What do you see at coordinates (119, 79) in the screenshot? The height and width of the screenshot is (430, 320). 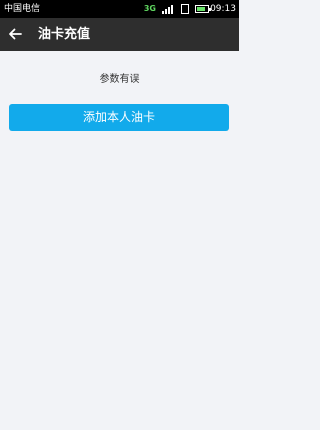 I see `error-message: 参数有误` at bounding box center [119, 79].